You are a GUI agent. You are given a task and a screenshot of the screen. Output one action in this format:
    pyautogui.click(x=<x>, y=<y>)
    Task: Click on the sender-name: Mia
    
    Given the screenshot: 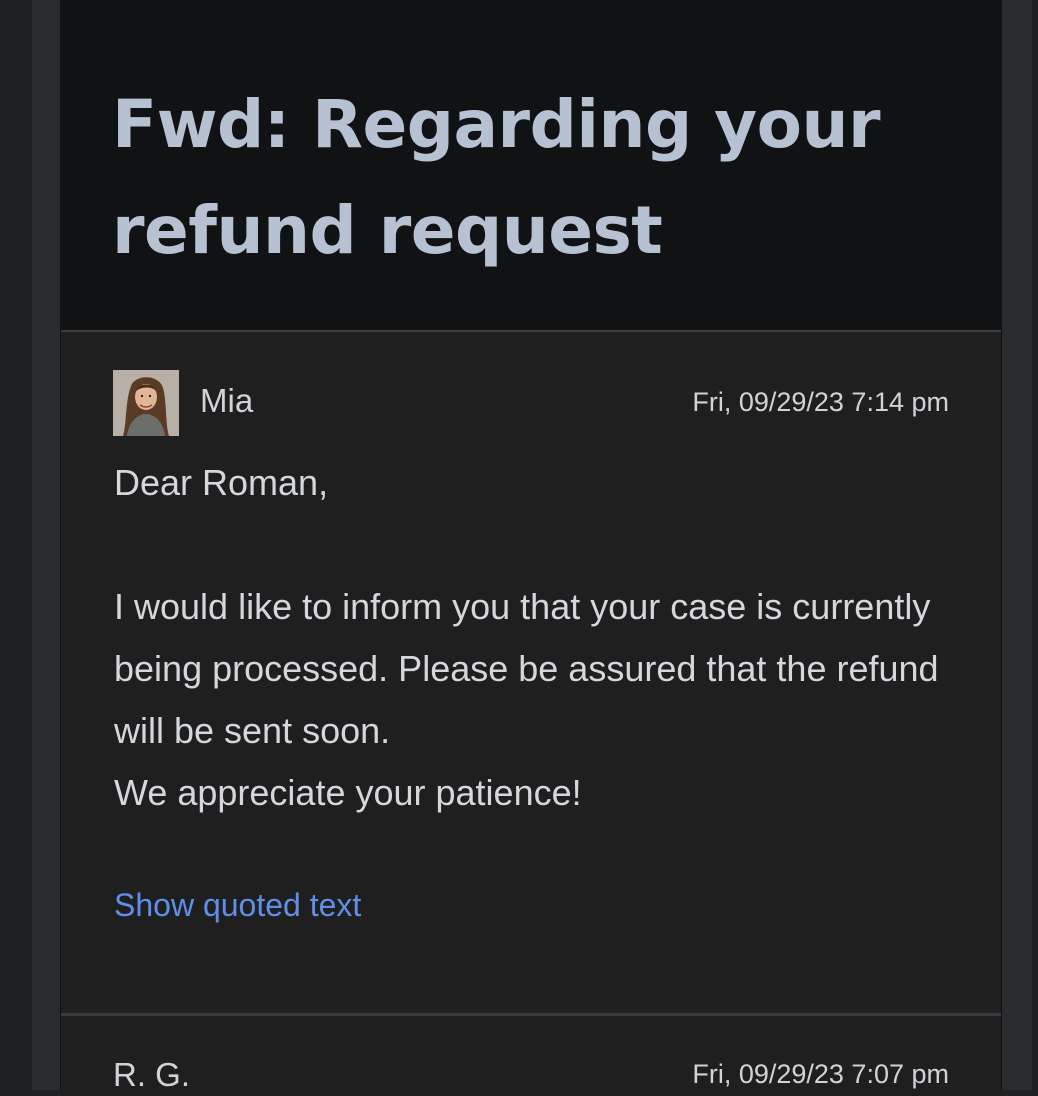 What is the action you would take?
    pyautogui.click(x=226, y=401)
    